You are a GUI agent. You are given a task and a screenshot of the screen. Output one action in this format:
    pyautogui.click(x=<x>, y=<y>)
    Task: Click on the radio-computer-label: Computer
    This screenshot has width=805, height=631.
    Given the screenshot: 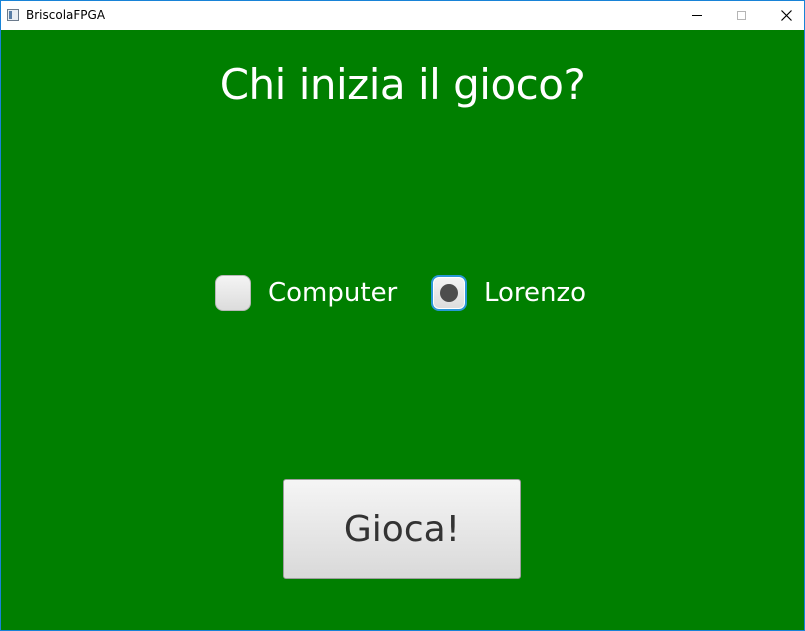 What is the action you would take?
    pyautogui.click(x=332, y=293)
    